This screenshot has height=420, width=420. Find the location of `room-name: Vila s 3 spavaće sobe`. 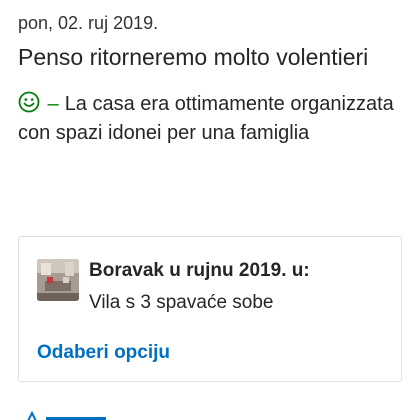

room-name: Vila s 3 spavaće sobe is located at coordinates (181, 302).